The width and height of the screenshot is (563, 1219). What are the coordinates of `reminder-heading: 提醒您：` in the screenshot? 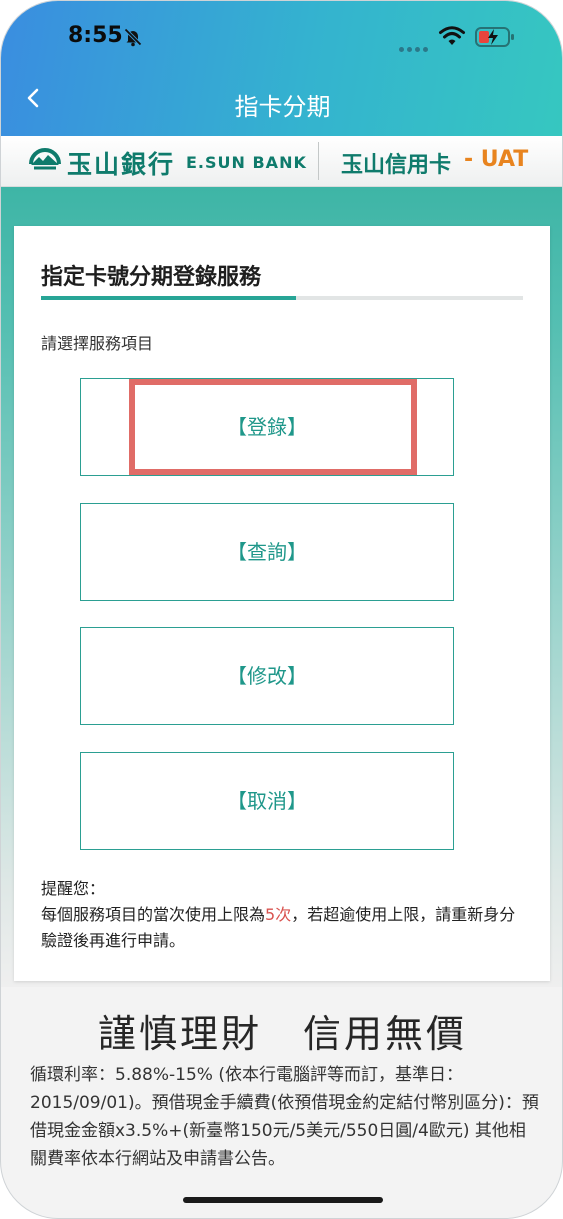 It's located at (73, 888).